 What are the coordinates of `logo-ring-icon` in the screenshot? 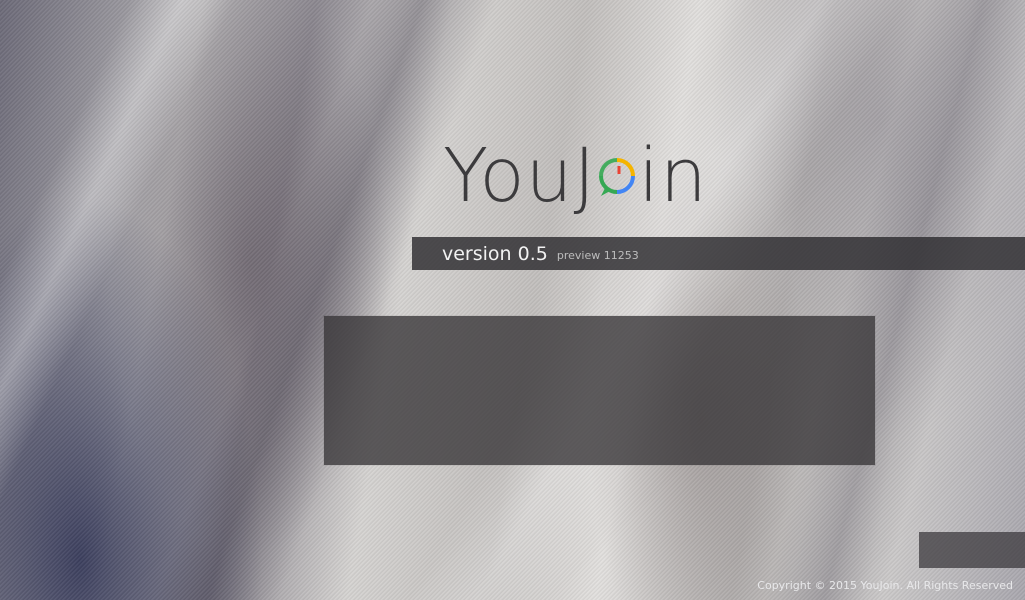 It's located at (617, 176).